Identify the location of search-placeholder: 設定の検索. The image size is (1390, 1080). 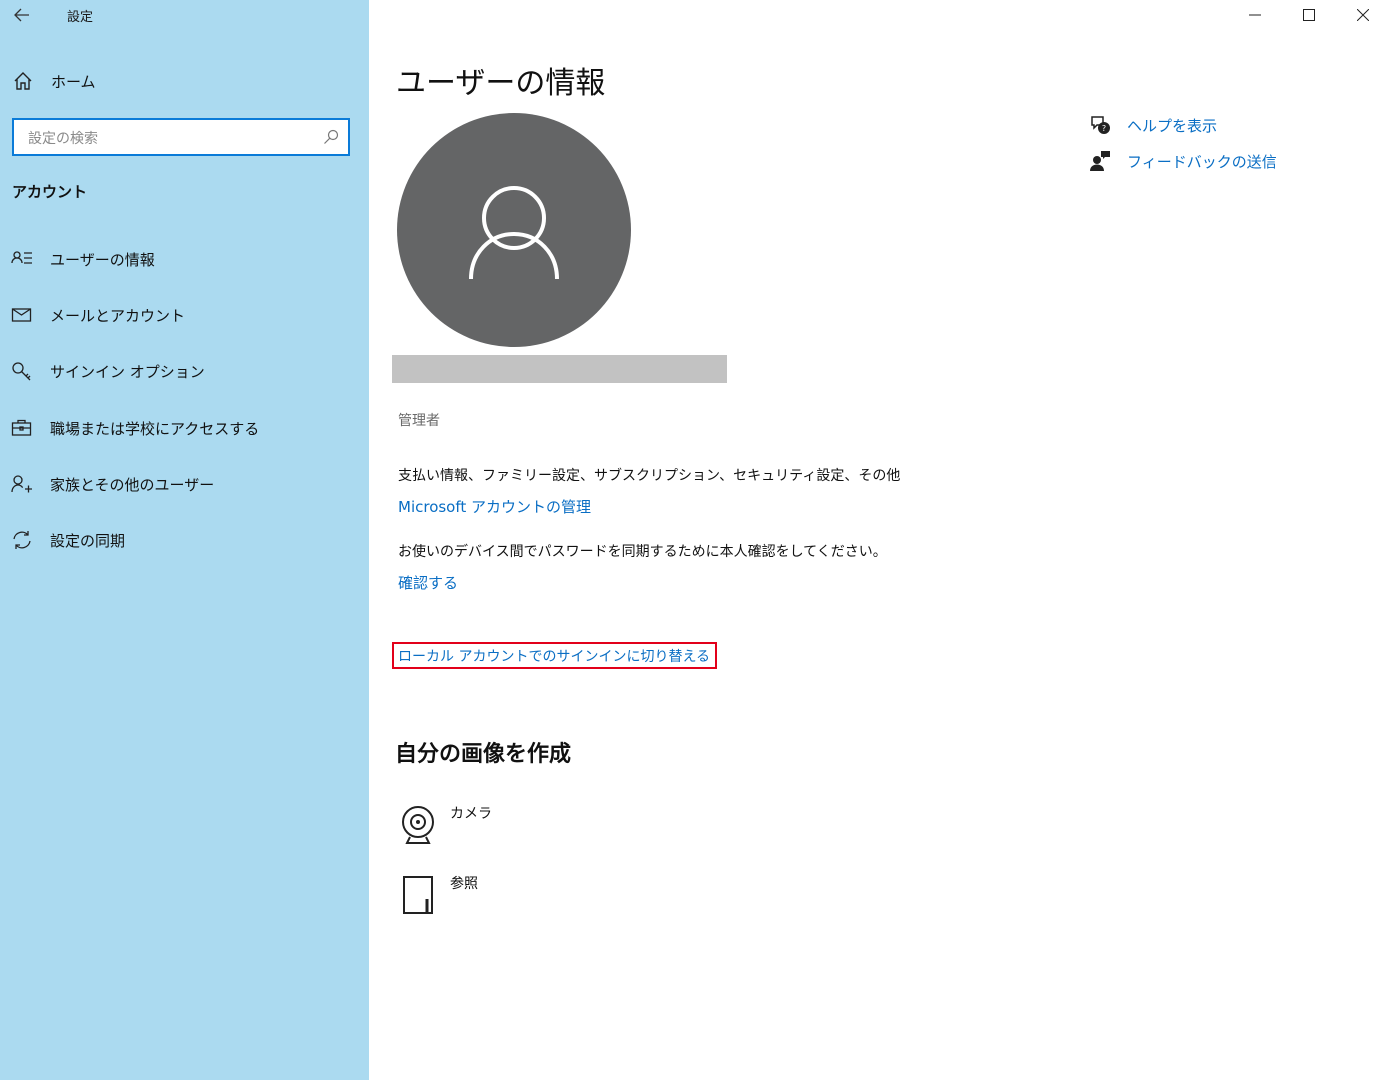
(63, 139).